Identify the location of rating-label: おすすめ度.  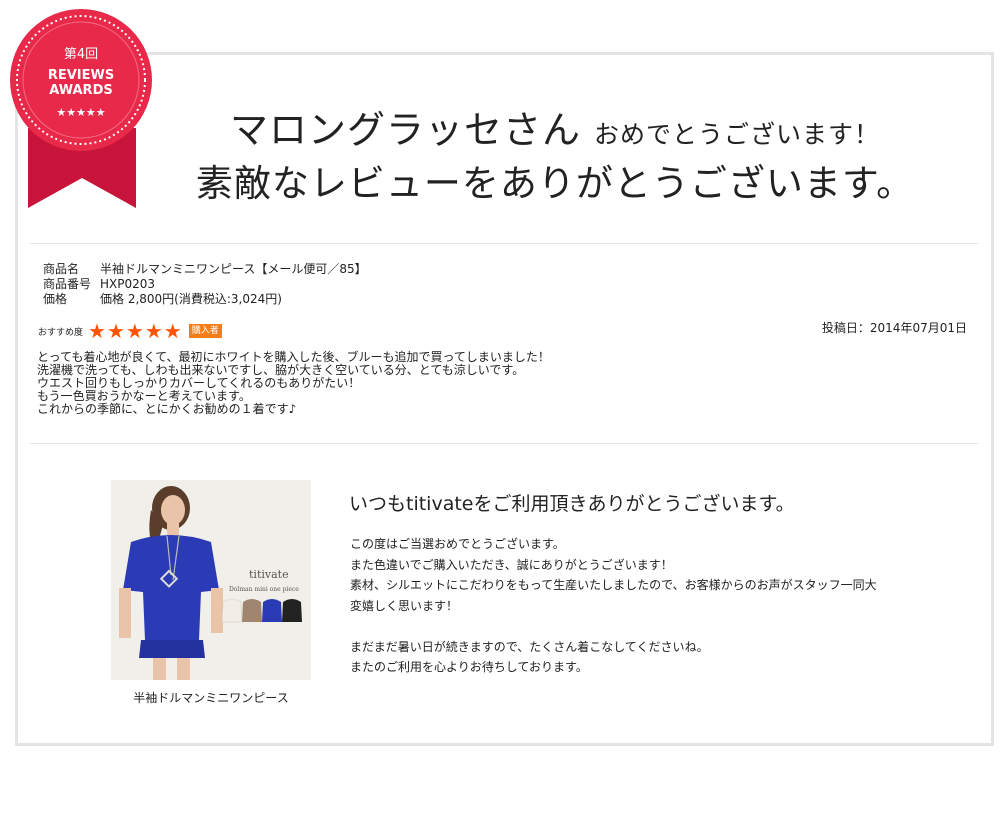
(61, 332).